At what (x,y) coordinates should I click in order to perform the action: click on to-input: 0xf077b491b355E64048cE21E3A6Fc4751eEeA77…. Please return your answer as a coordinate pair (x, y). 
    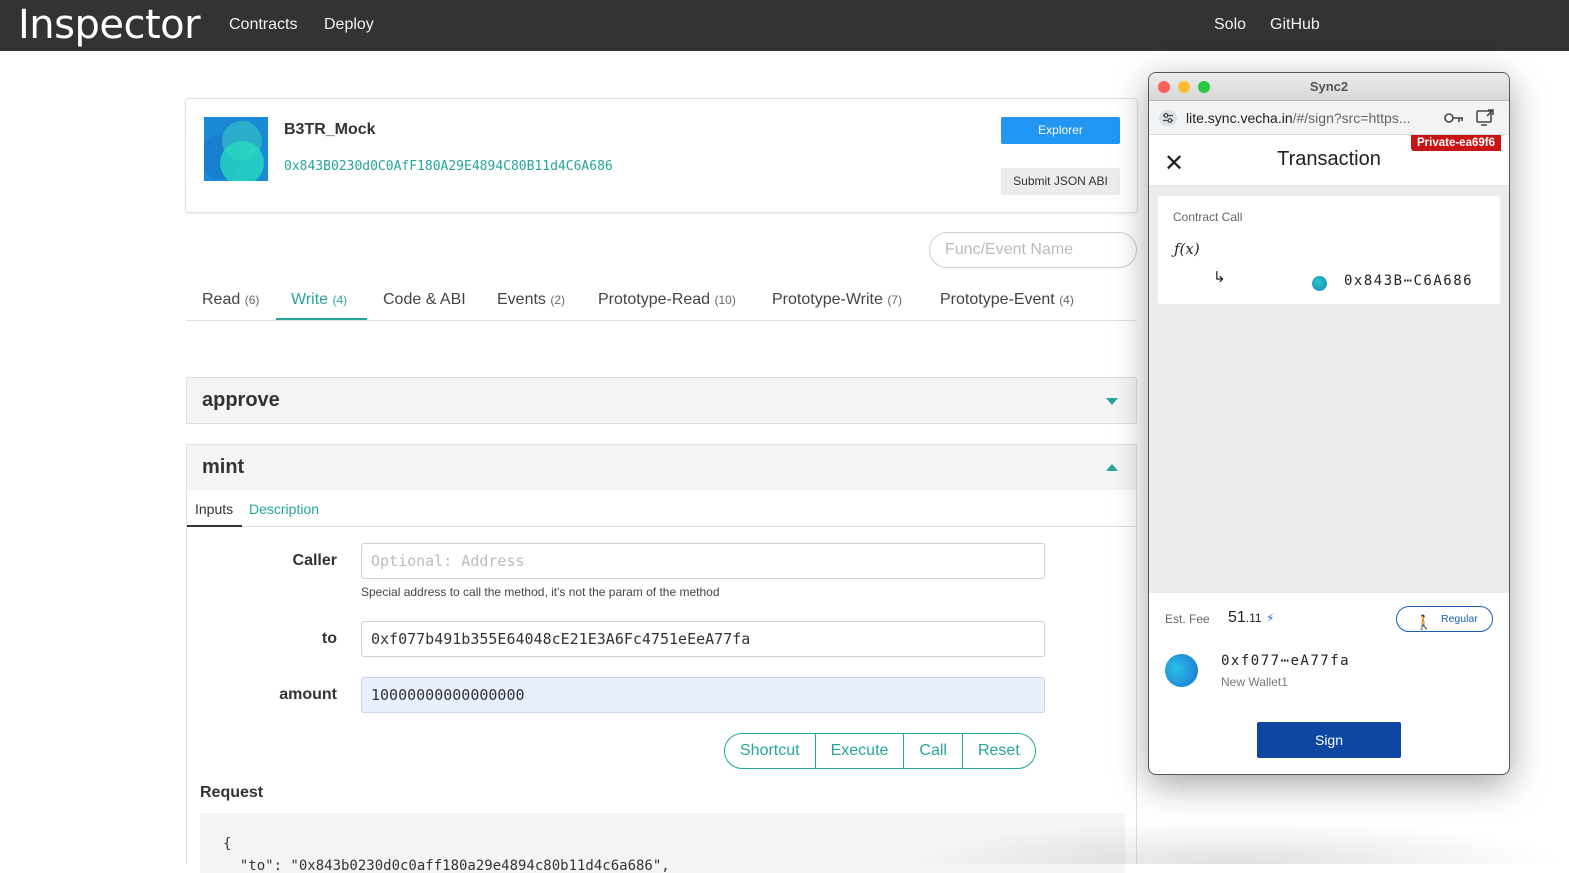
    Looking at the image, I should click on (703, 639).